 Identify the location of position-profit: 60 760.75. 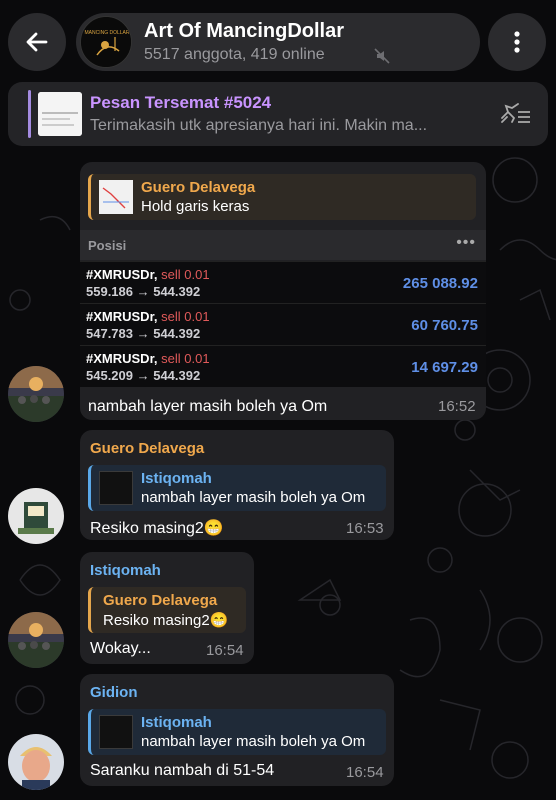
(444, 325).